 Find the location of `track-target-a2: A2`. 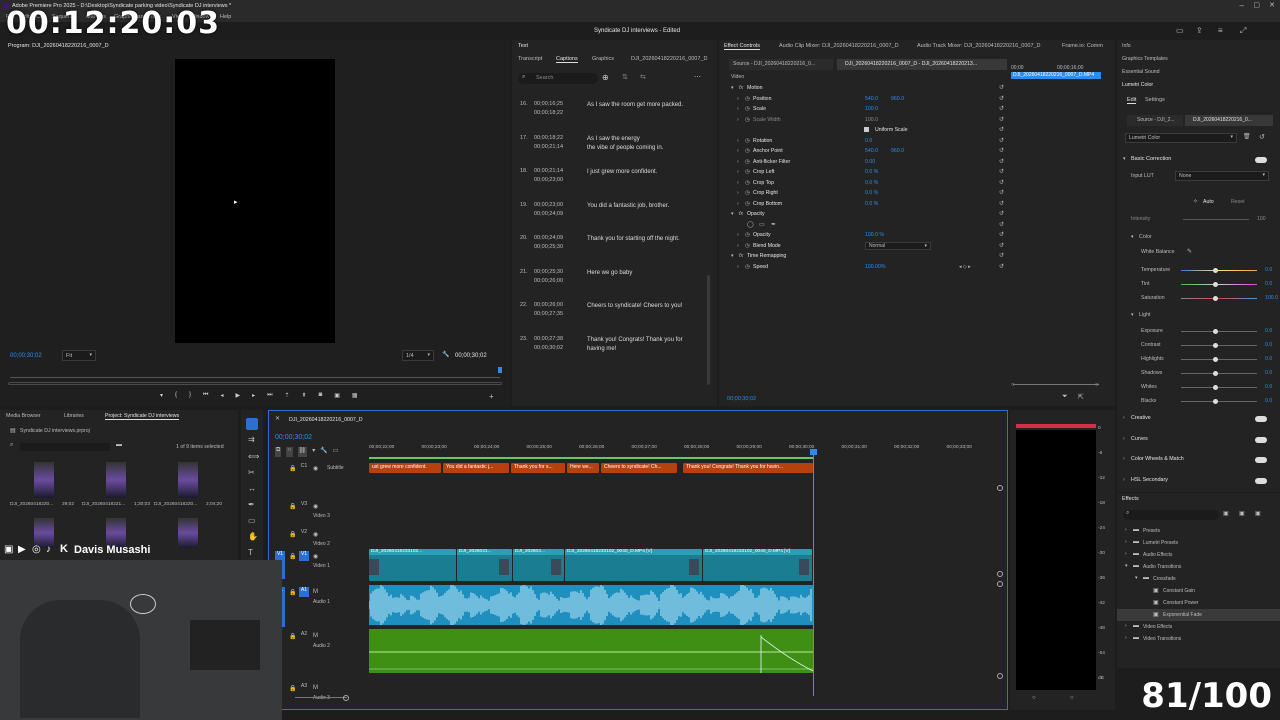

track-target-a2: A2 is located at coordinates (304, 636).